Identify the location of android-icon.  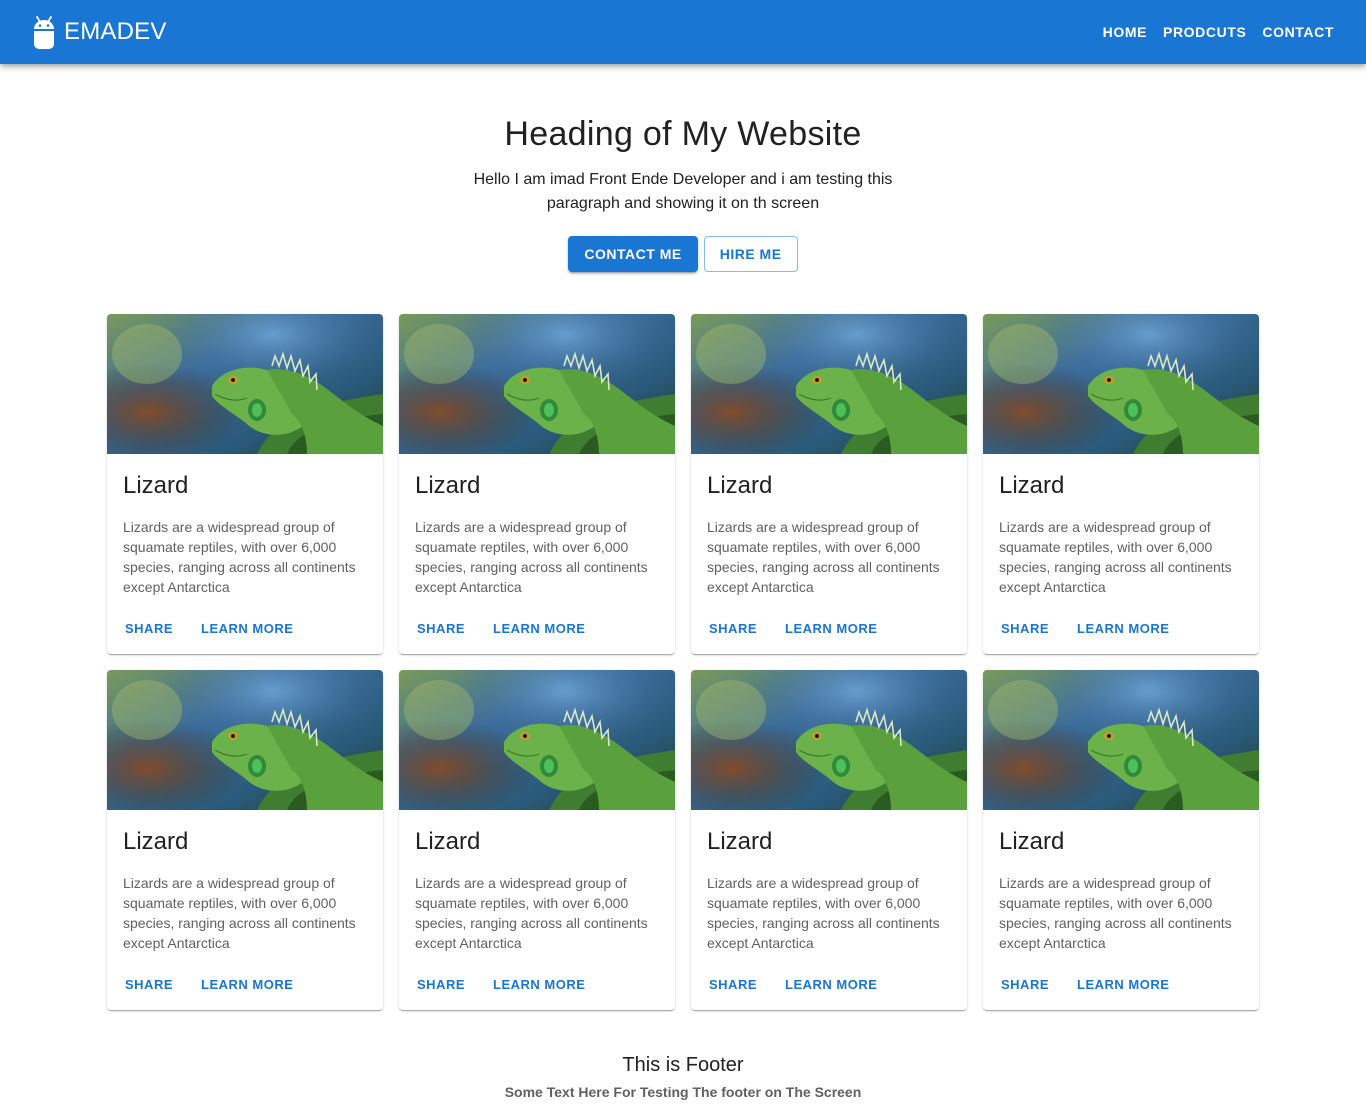
(44, 32).